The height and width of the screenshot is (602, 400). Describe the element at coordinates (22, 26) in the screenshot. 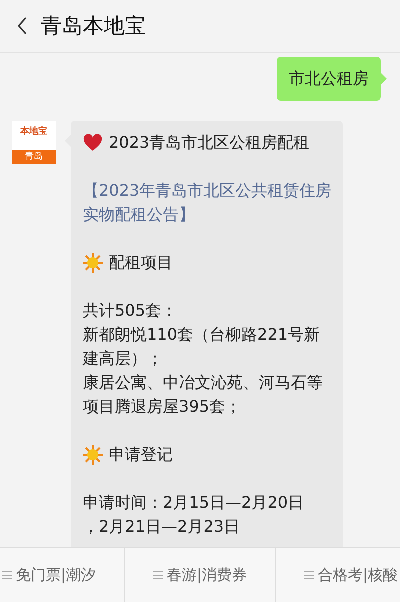

I see `back-icon` at that location.